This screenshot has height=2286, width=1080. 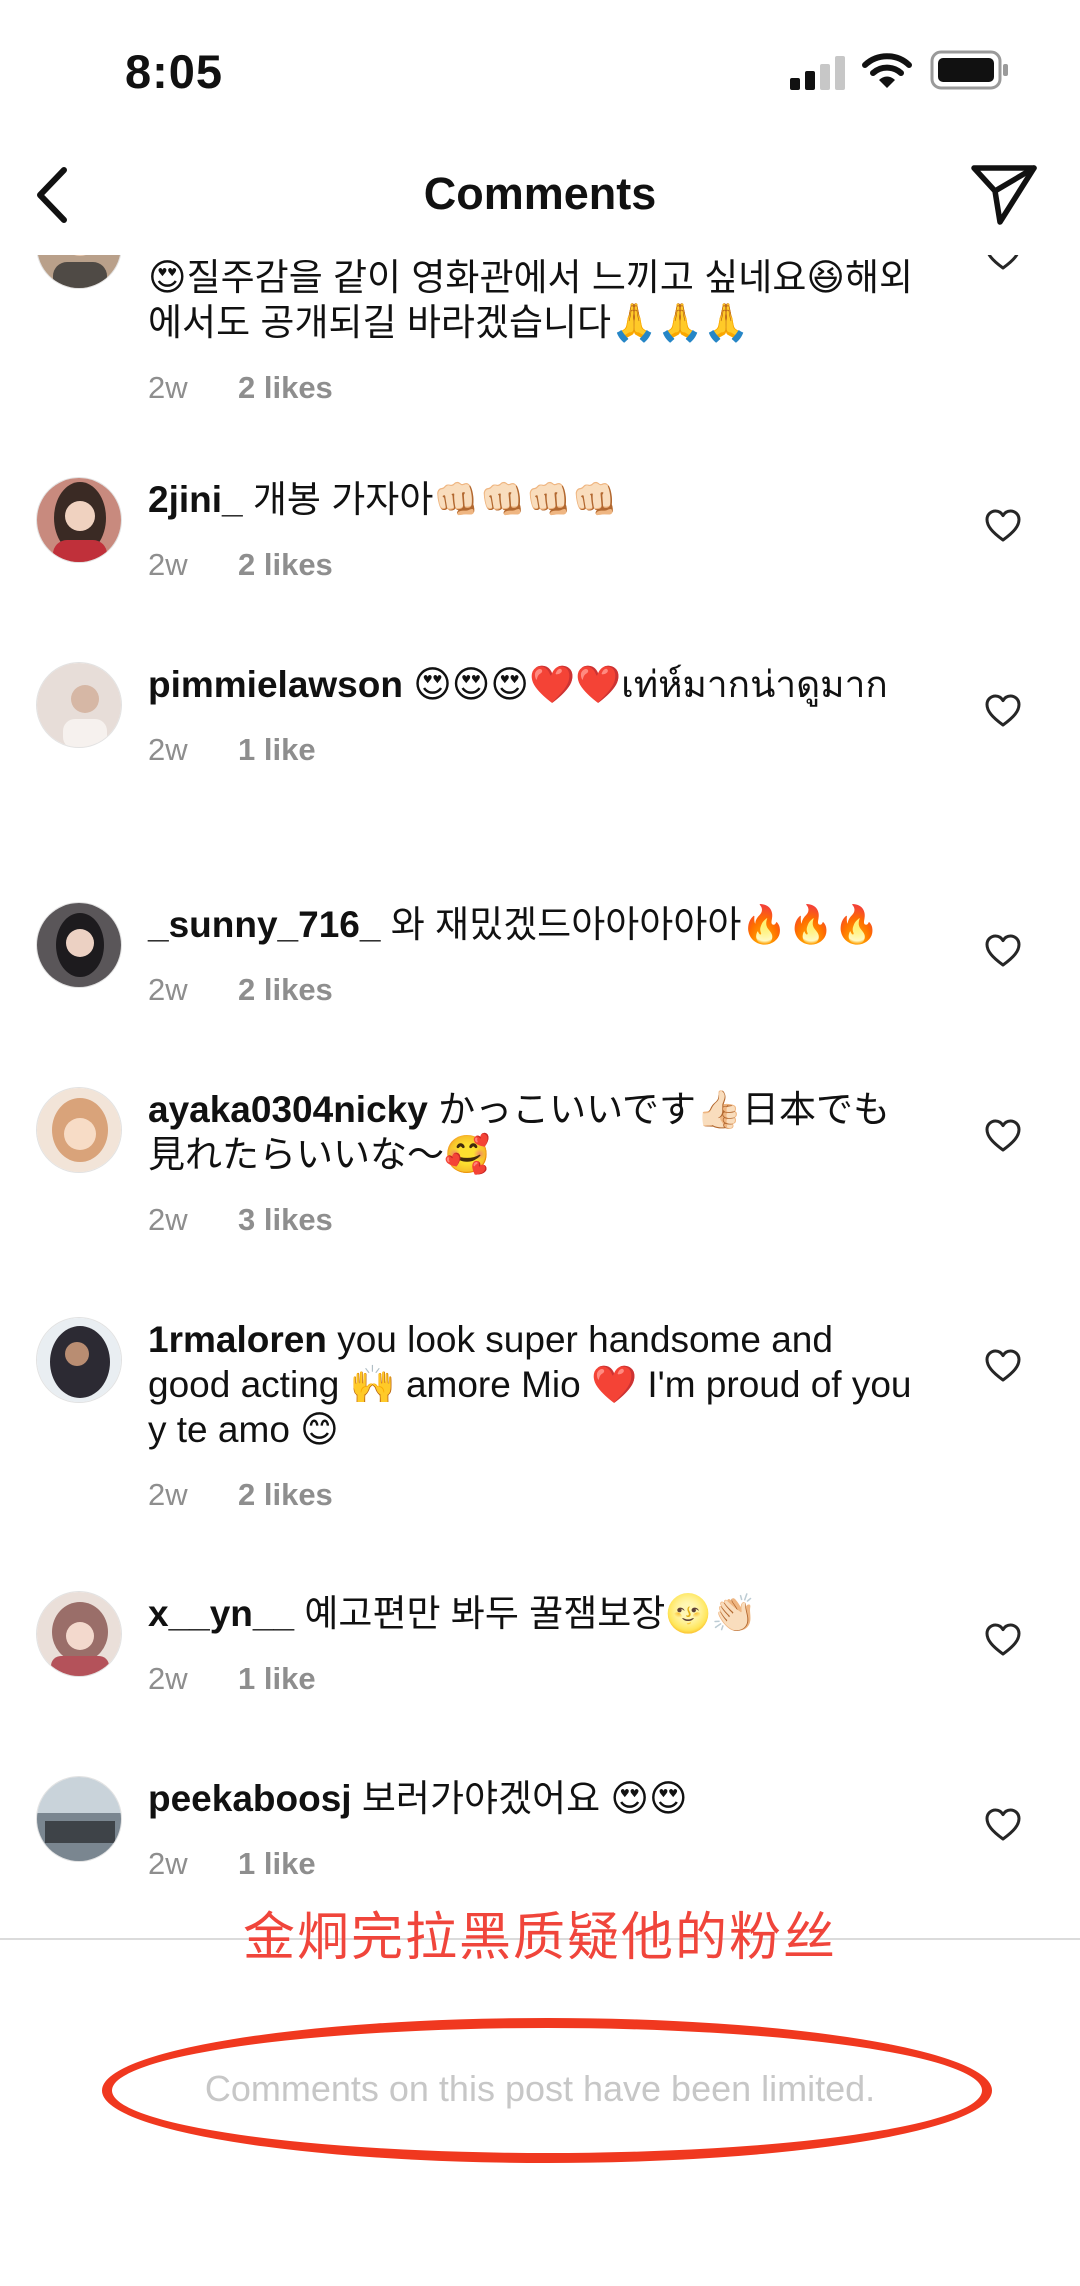 What do you see at coordinates (539, 1938) in the screenshot?
I see `overlay-annotation: 金炯完拉黑质疑他的粉丝` at bounding box center [539, 1938].